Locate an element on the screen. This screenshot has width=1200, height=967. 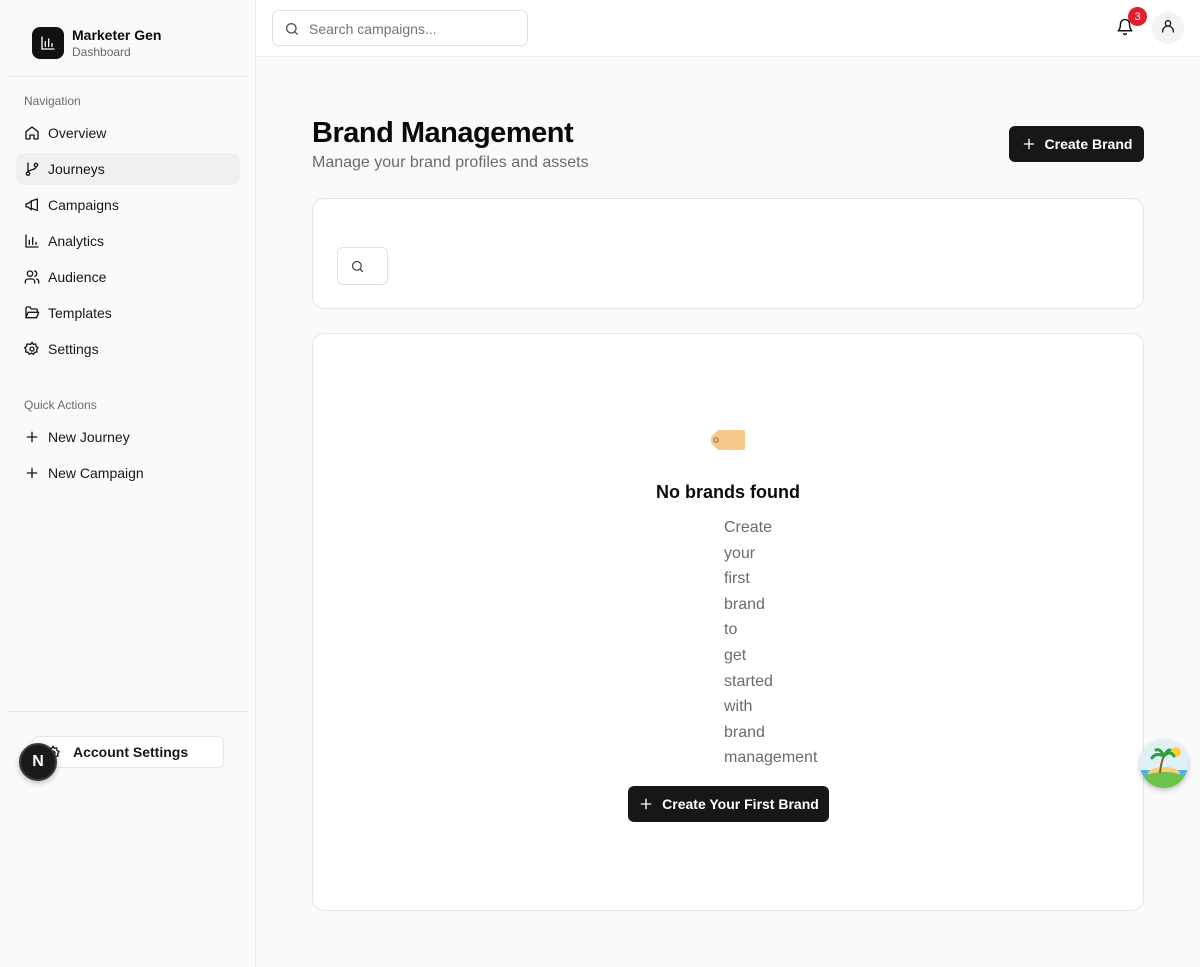
user-menu-button is located at coordinates (1168, 28).